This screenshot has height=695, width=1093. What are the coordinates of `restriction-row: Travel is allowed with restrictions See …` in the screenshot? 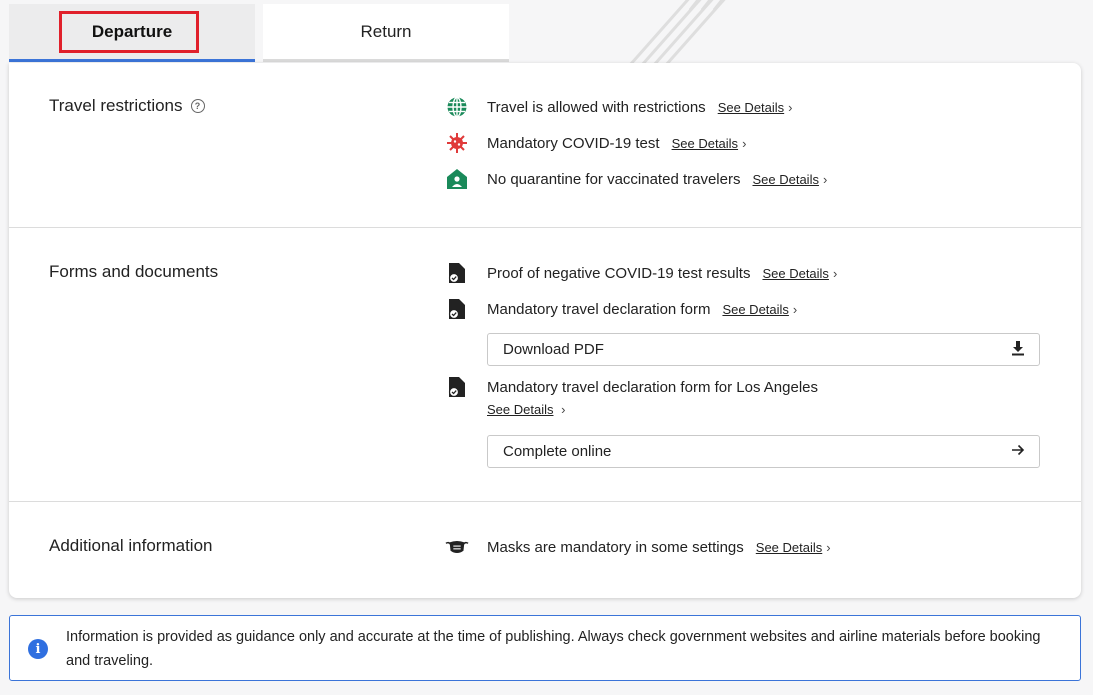 It's located at (619, 107).